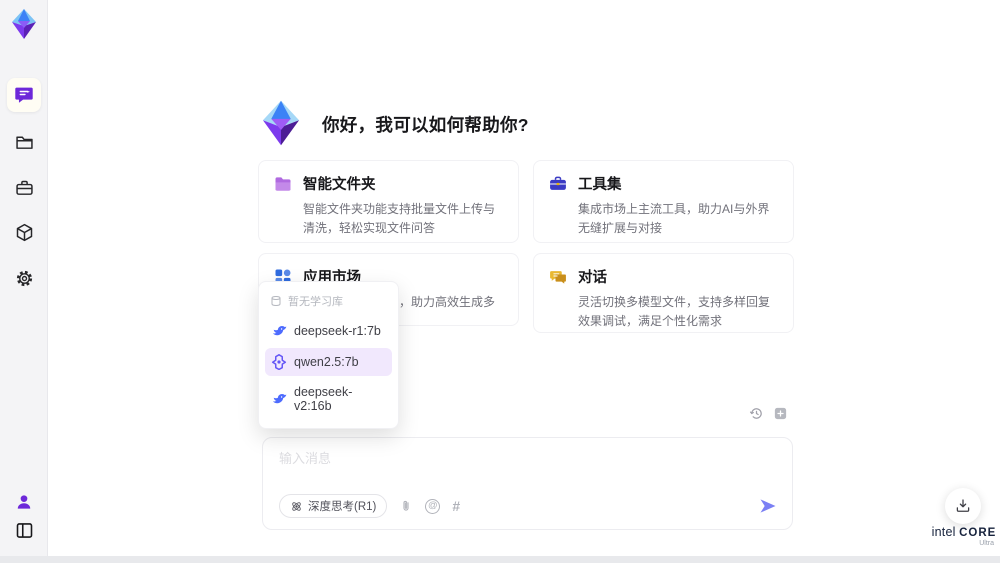 This screenshot has width=1000, height=563. I want to click on composer-toolbar: 深度思考(R1) @ #, so click(528, 506).